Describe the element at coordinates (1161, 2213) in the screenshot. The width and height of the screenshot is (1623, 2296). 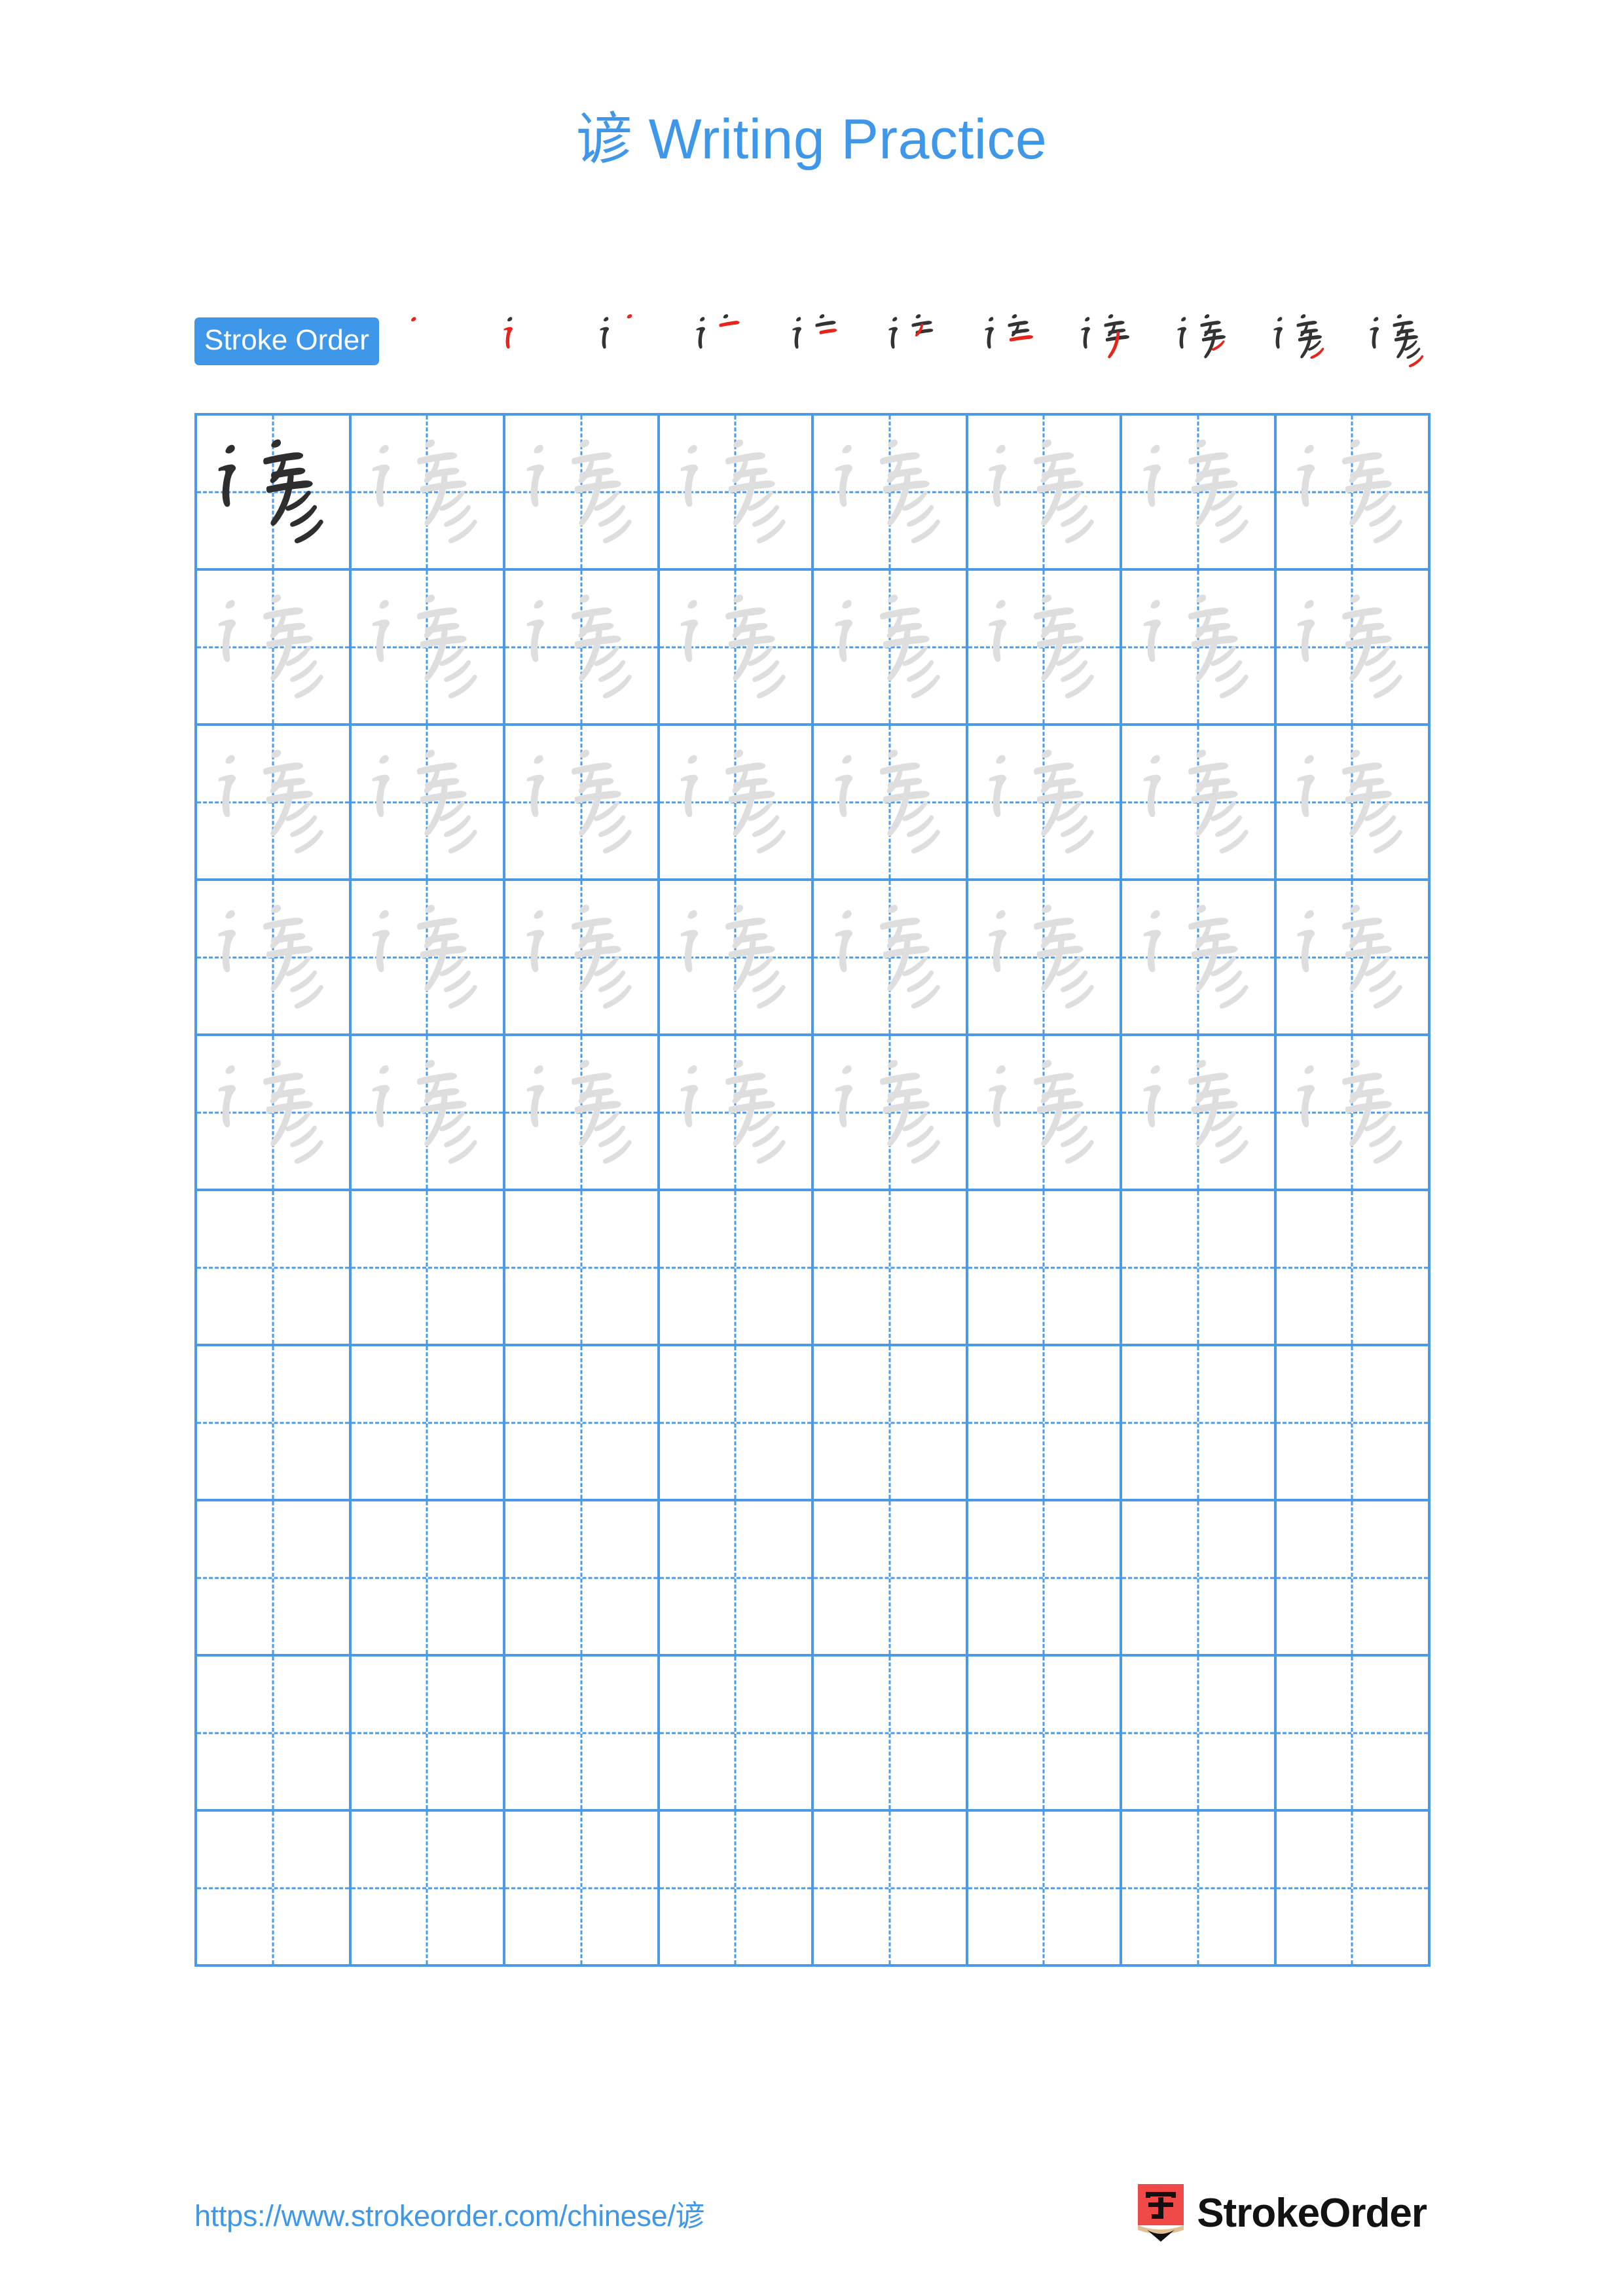
I see `pencil-logo-icon` at that location.